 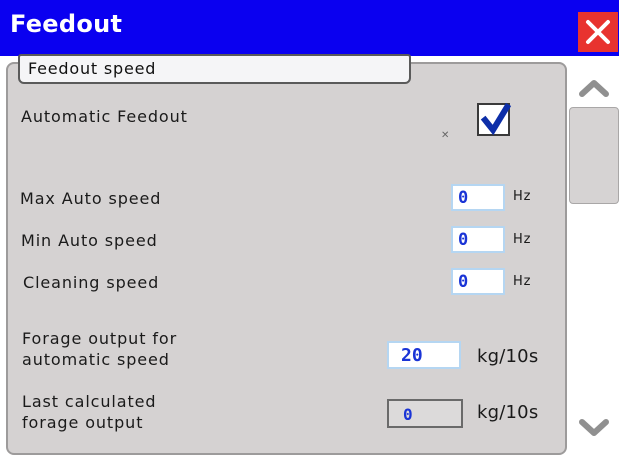 I want to click on chevron-down-icon, so click(x=594, y=427).